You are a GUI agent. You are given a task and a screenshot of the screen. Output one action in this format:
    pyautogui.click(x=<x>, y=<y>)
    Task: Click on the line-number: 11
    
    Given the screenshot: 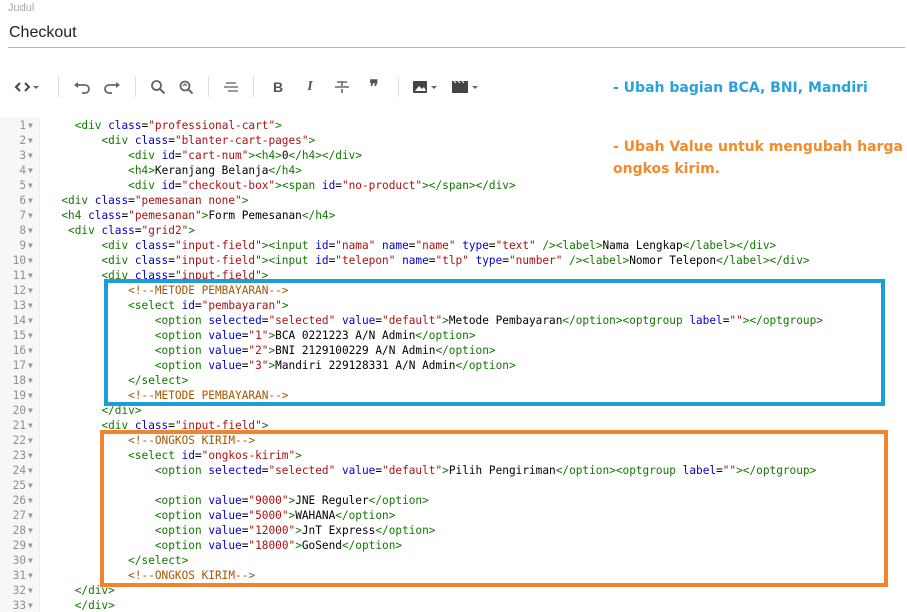 What is the action you would take?
    pyautogui.click(x=19, y=275)
    